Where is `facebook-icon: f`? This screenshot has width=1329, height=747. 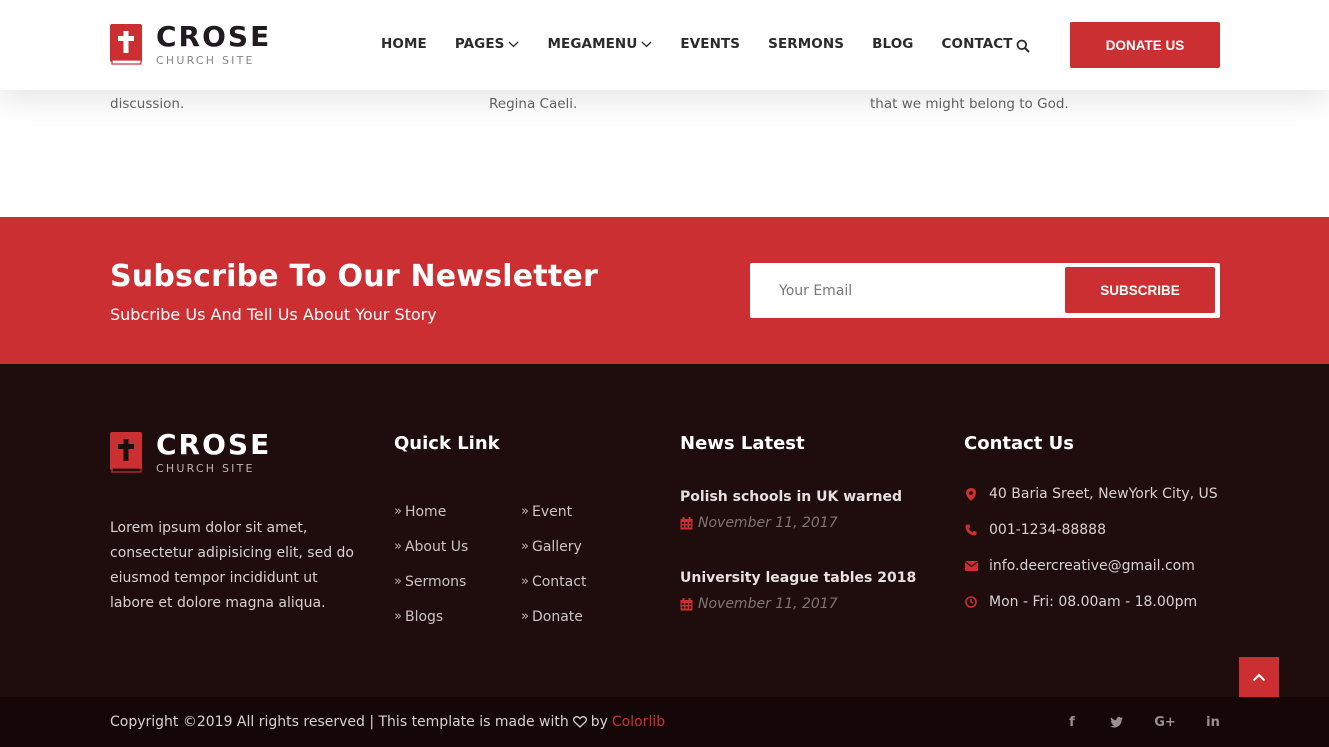 facebook-icon: f is located at coordinates (1072, 722).